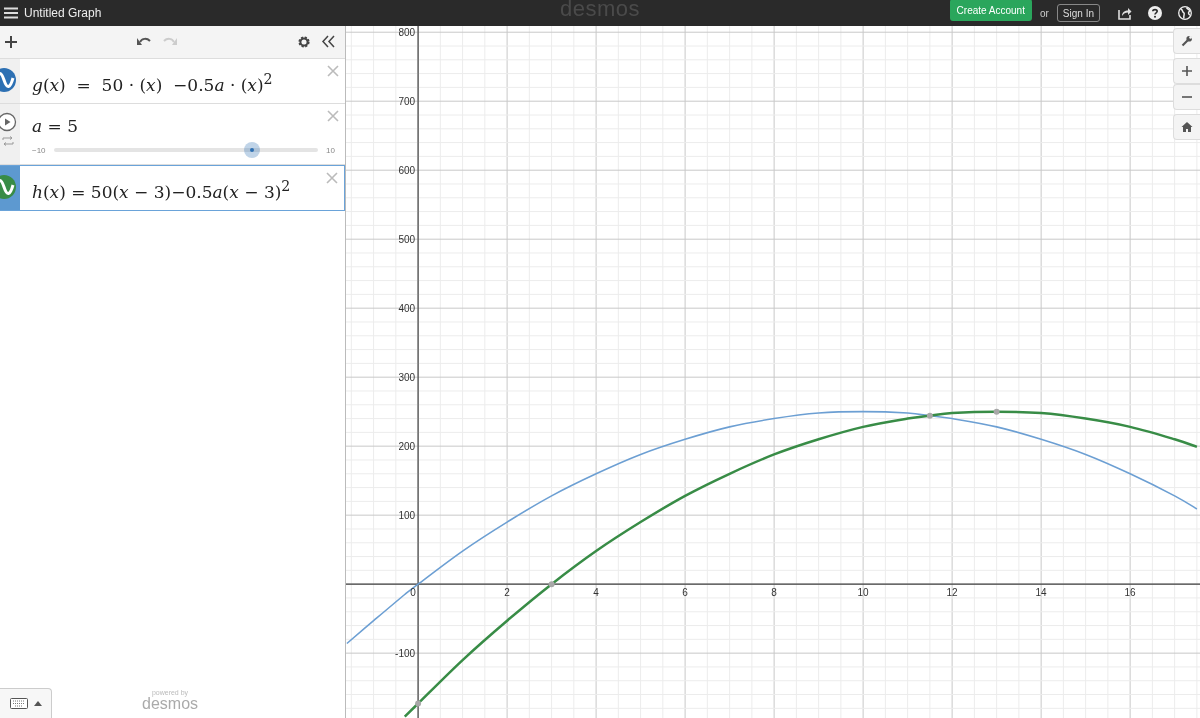 This screenshot has height=718, width=1200. I want to click on expression-text: 𝑔(𝑥) = 50 · (𝑥) −0.5𝑎 · (𝑥)$^{2}$, so click(152, 83).